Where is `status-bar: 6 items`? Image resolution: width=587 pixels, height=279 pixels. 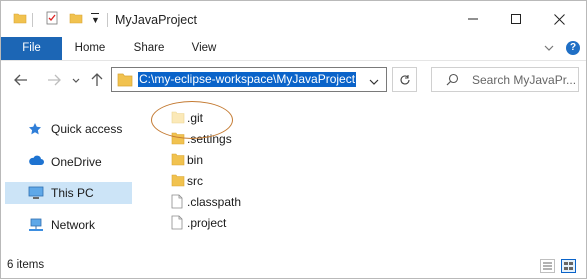 status-bar: 6 items is located at coordinates (293, 266).